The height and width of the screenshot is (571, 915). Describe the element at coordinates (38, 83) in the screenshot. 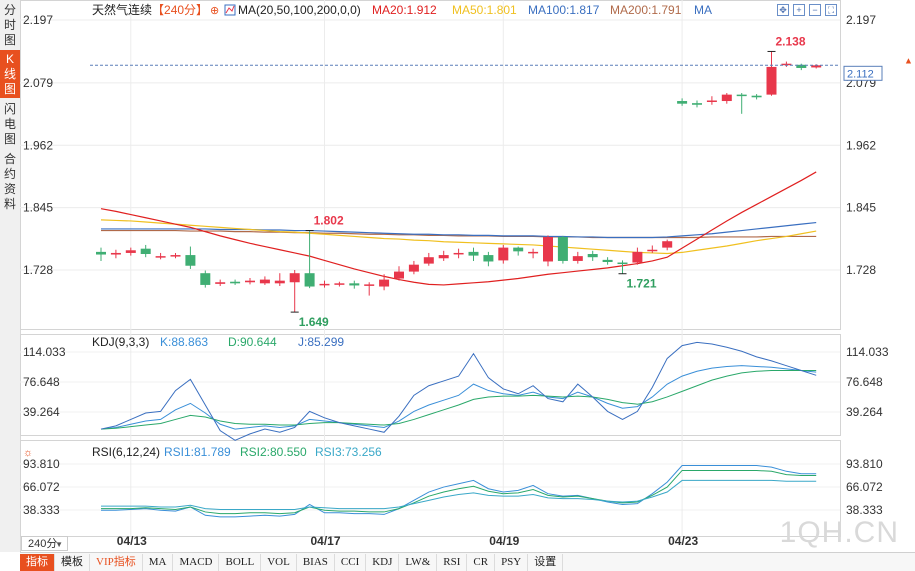

I see `price-axis-label-left: 2.079` at that location.